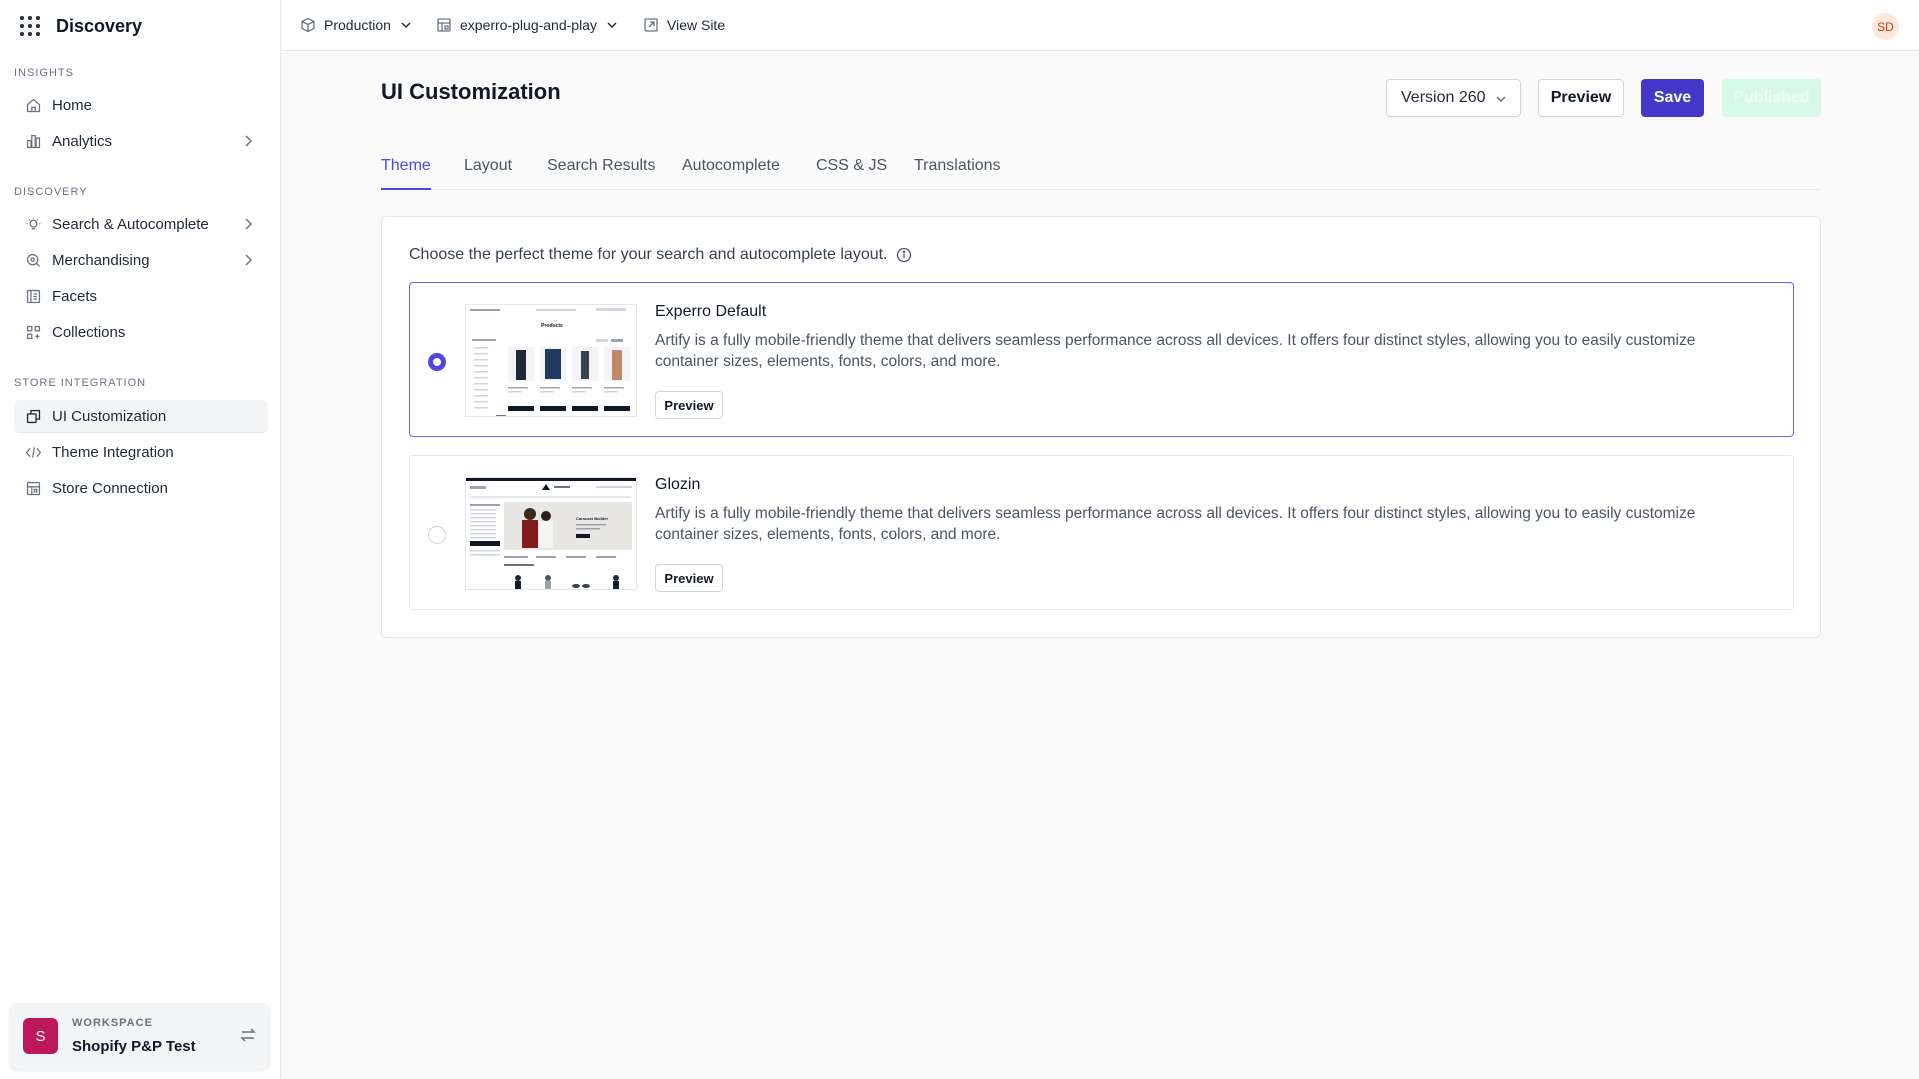 The height and width of the screenshot is (1079, 1919). I want to click on workspace-switcher: S WORKSPACE Shopify P&P Test, so click(139, 1036).